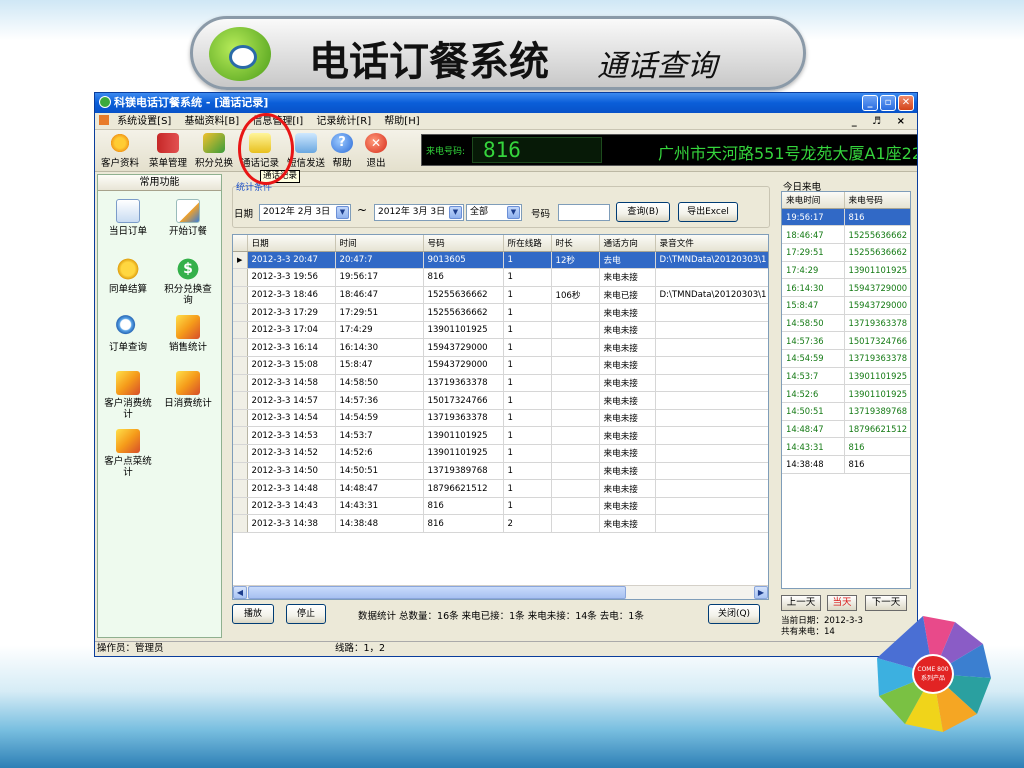 The width and height of the screenshot is (1024, 768). I want to click on column-header-number: 号码, so click(463, 243).